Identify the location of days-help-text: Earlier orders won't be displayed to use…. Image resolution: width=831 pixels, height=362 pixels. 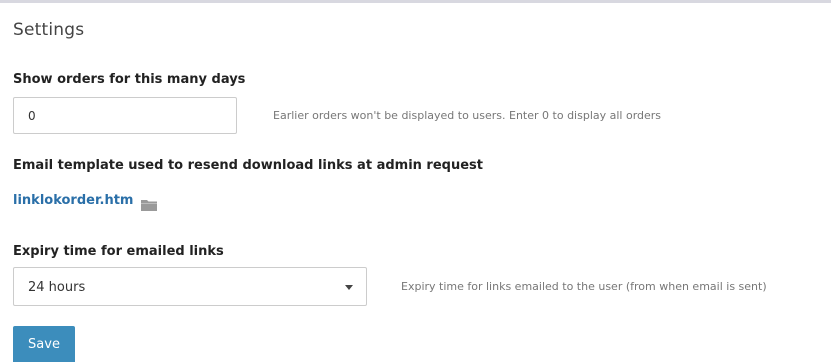
(467, 115).